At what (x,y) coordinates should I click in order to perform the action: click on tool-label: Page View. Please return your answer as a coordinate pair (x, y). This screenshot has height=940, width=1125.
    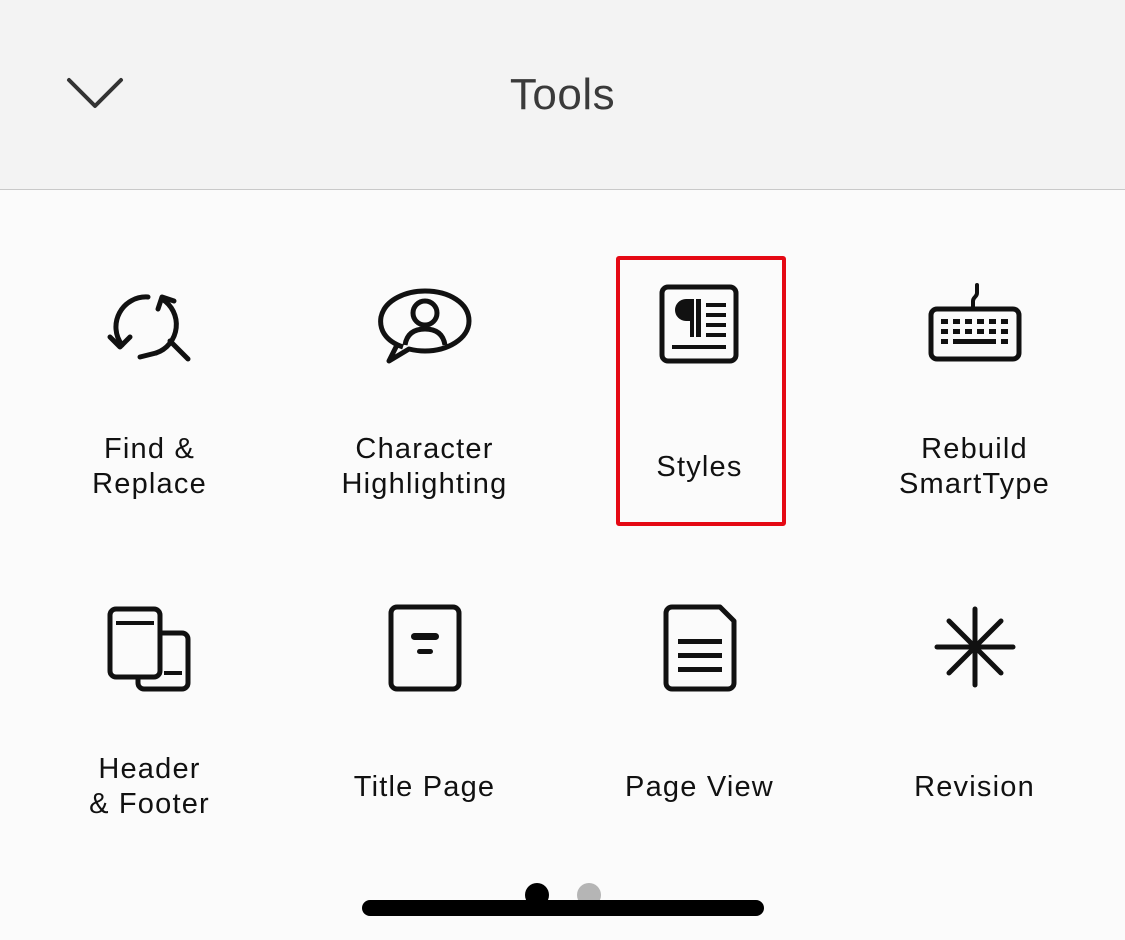
    Looking at the image, I should click on (699, 786).